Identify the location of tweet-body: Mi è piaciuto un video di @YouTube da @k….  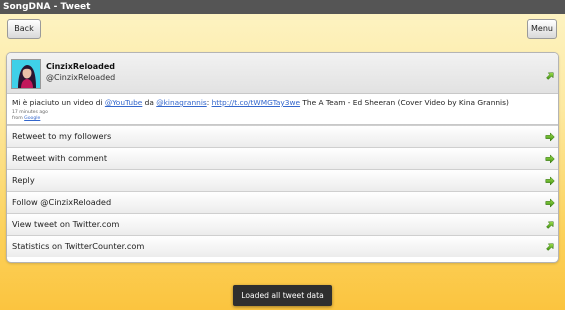
(282, 109).